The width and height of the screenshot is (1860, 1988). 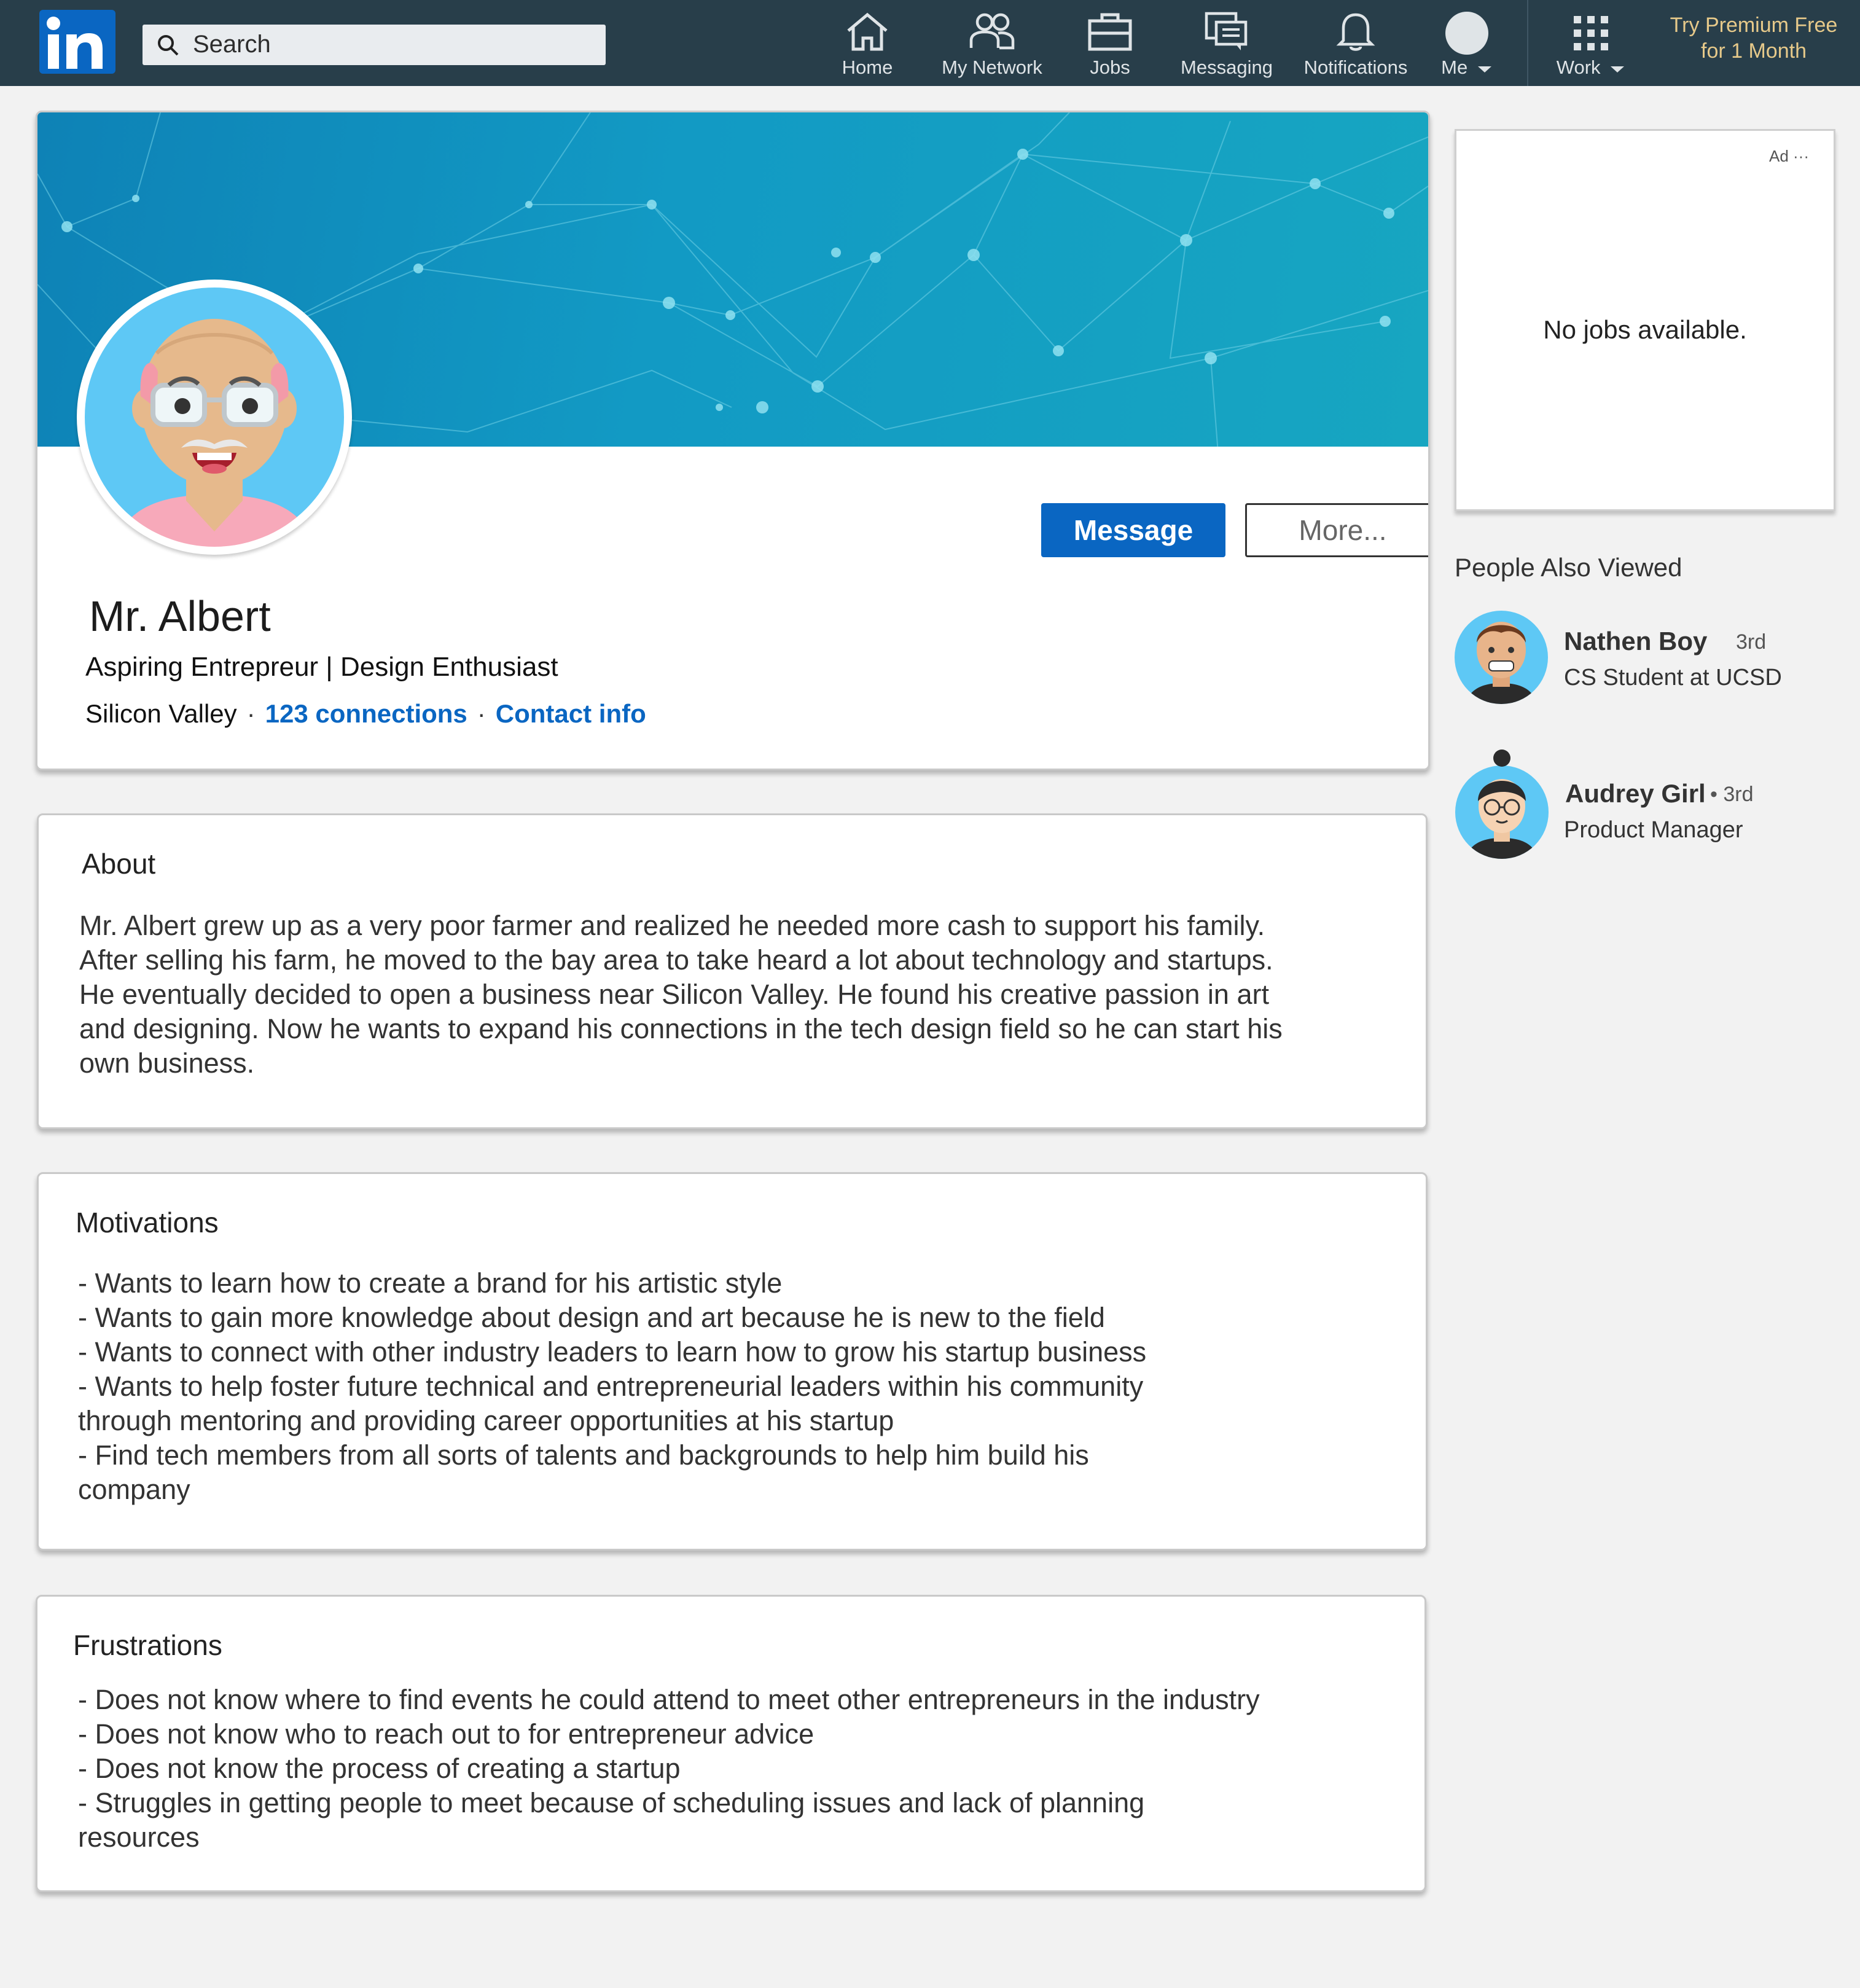 I want to click on profile-headline: Aspiring Entrepreur | Design Enthusiast, so click(x=321, y=667).